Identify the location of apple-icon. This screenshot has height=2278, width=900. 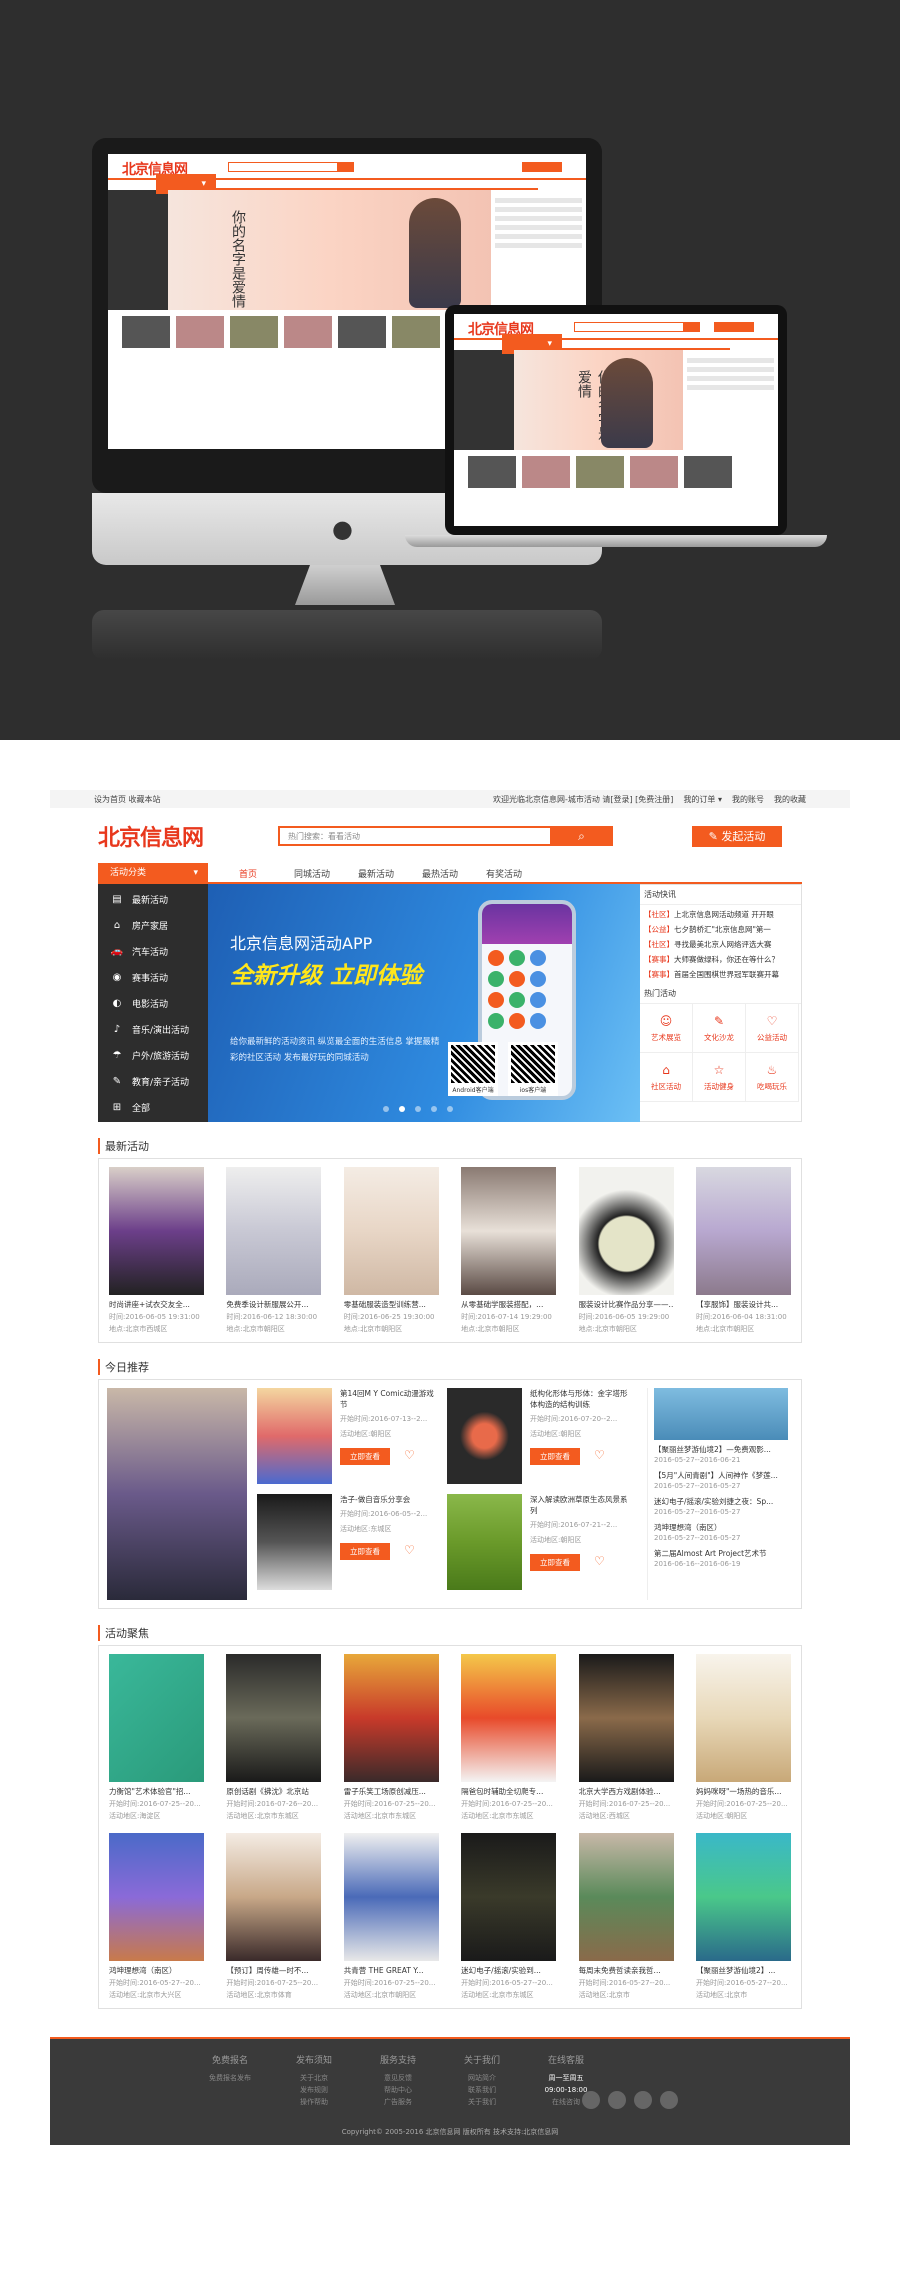
(669, 2100).